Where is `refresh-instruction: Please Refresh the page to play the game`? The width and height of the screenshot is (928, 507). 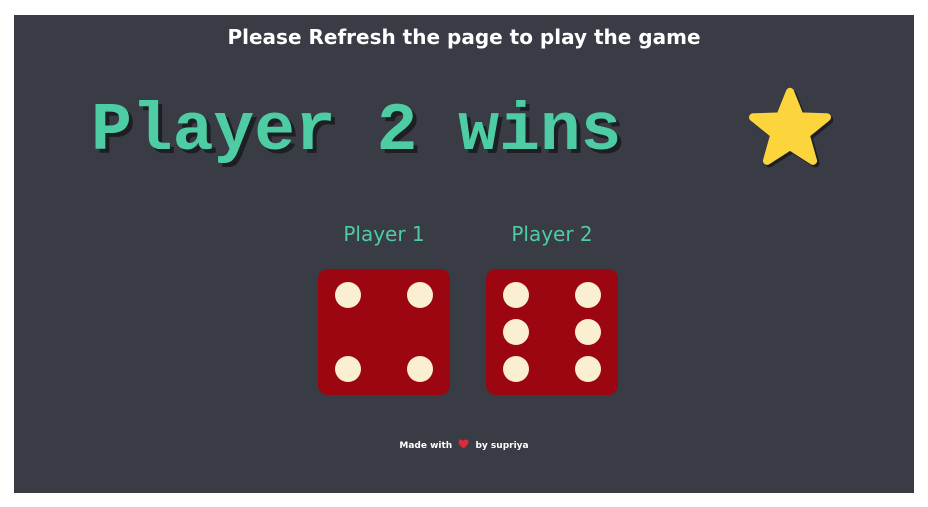
refresh-instruction: Please Refresh the page to play the game is located at coordinates (464, 37).